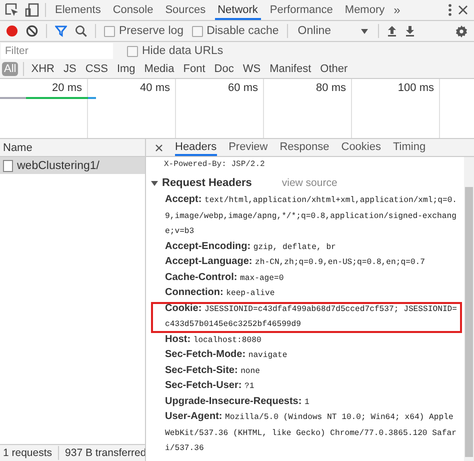 Image resolution: width=474 pixels, height=461 pixels. I want to click on detail-tab: Headers, so click(196, 147).